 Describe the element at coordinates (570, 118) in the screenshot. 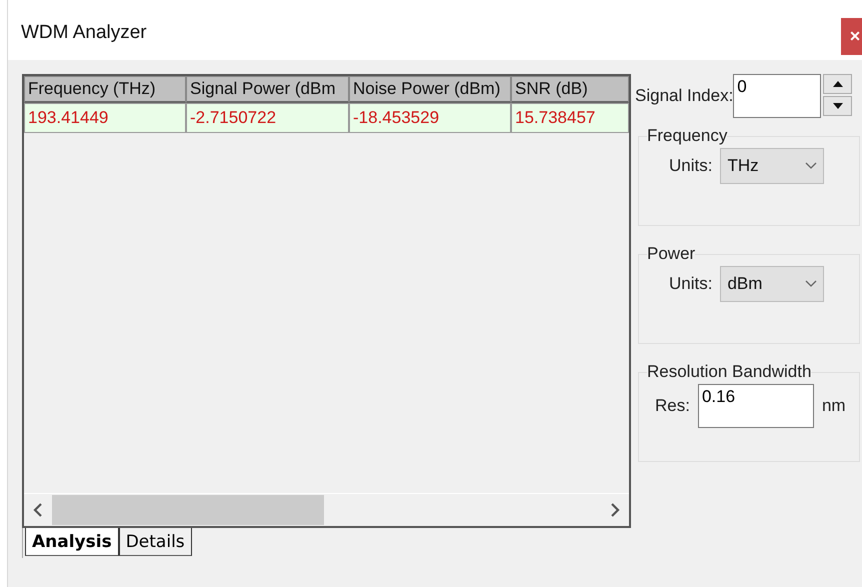

I see `table-cell: 15.738457` at that location.